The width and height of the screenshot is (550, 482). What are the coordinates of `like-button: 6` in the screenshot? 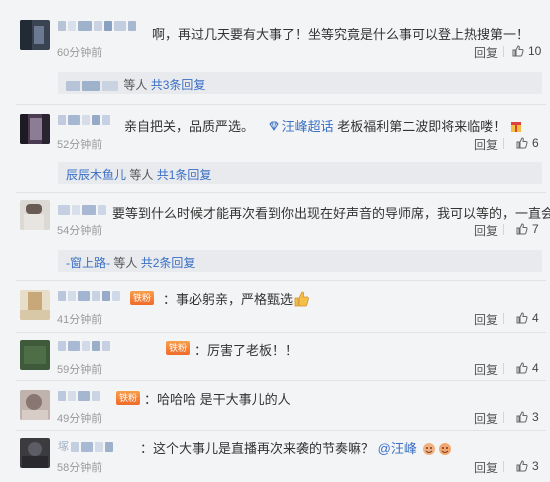 It's located at (527, 143).